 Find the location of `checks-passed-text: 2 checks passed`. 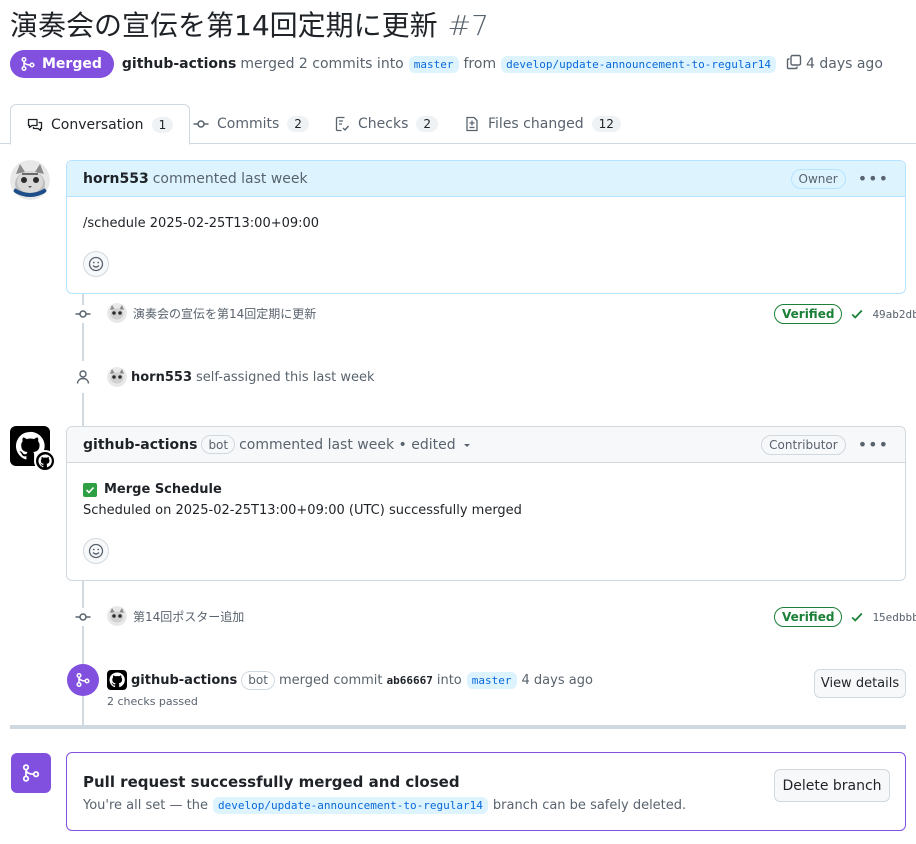

checks-passed-text: 2 checks passed is located at coordinates (152, 701).